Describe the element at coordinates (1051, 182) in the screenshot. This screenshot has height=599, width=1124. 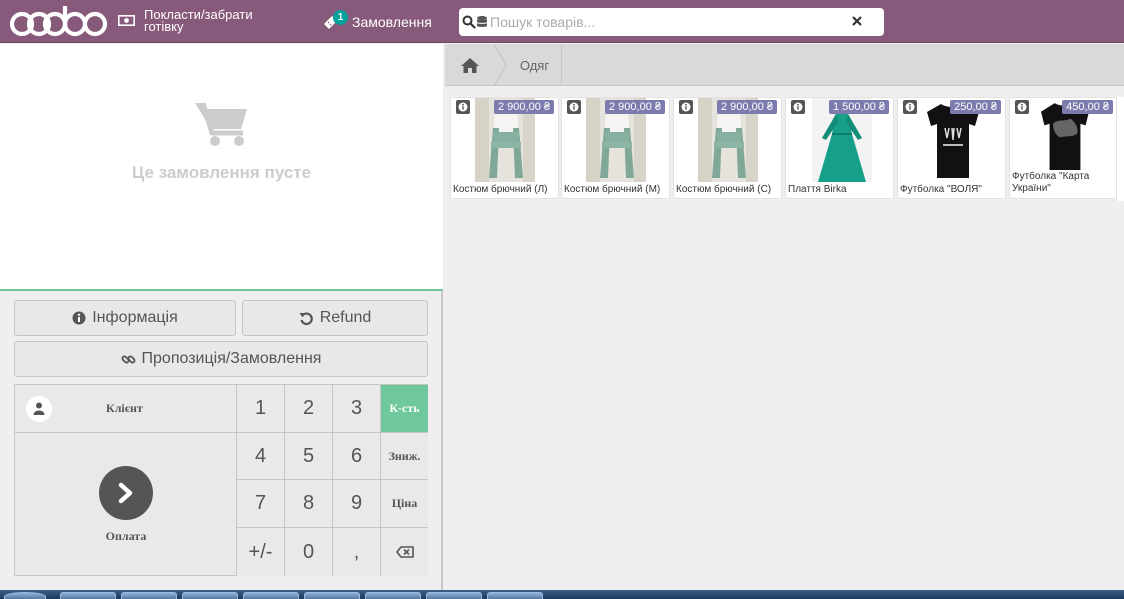
I see `product-name: Футболка "Карта України"` at that location.